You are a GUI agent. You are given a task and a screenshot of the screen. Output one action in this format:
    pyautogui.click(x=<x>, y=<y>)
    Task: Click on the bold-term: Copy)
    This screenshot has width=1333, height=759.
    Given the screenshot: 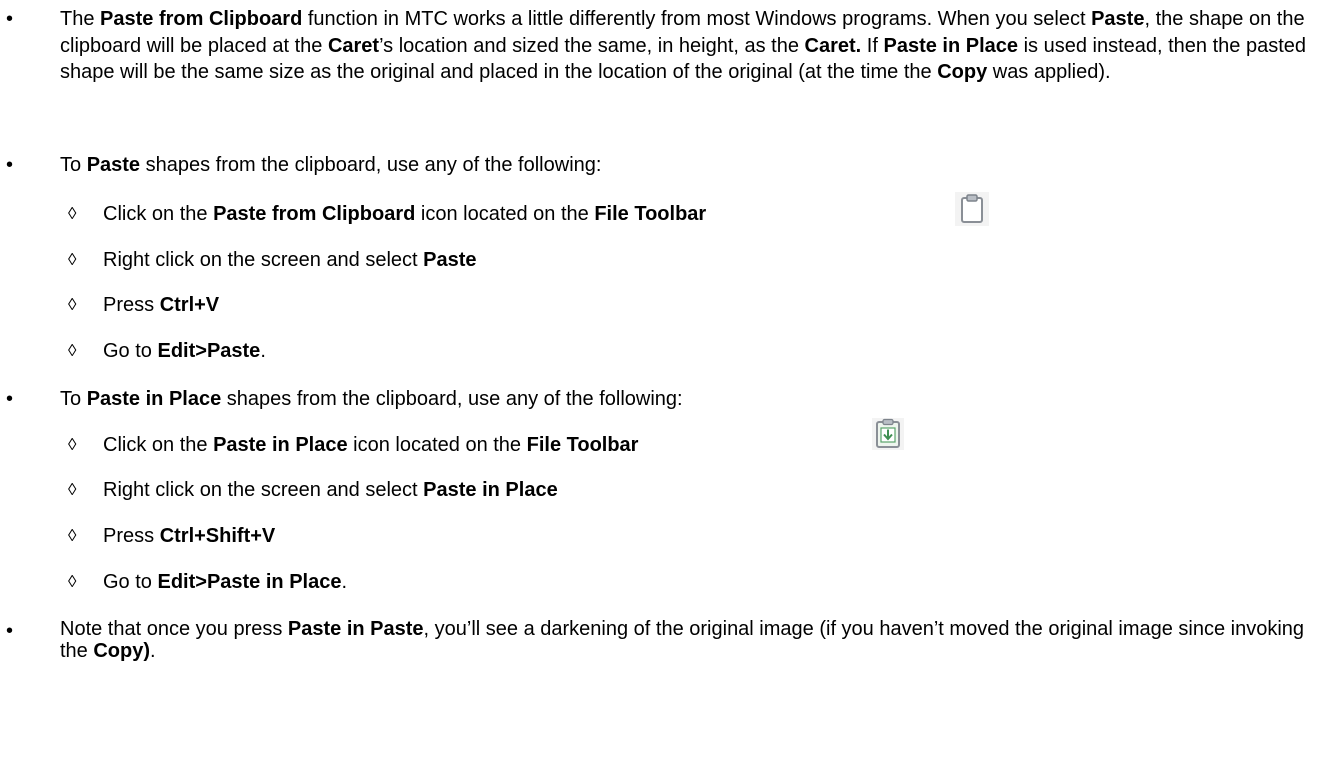 What is the action you would take?
    pyautogui.click(x=122, y=651)
    